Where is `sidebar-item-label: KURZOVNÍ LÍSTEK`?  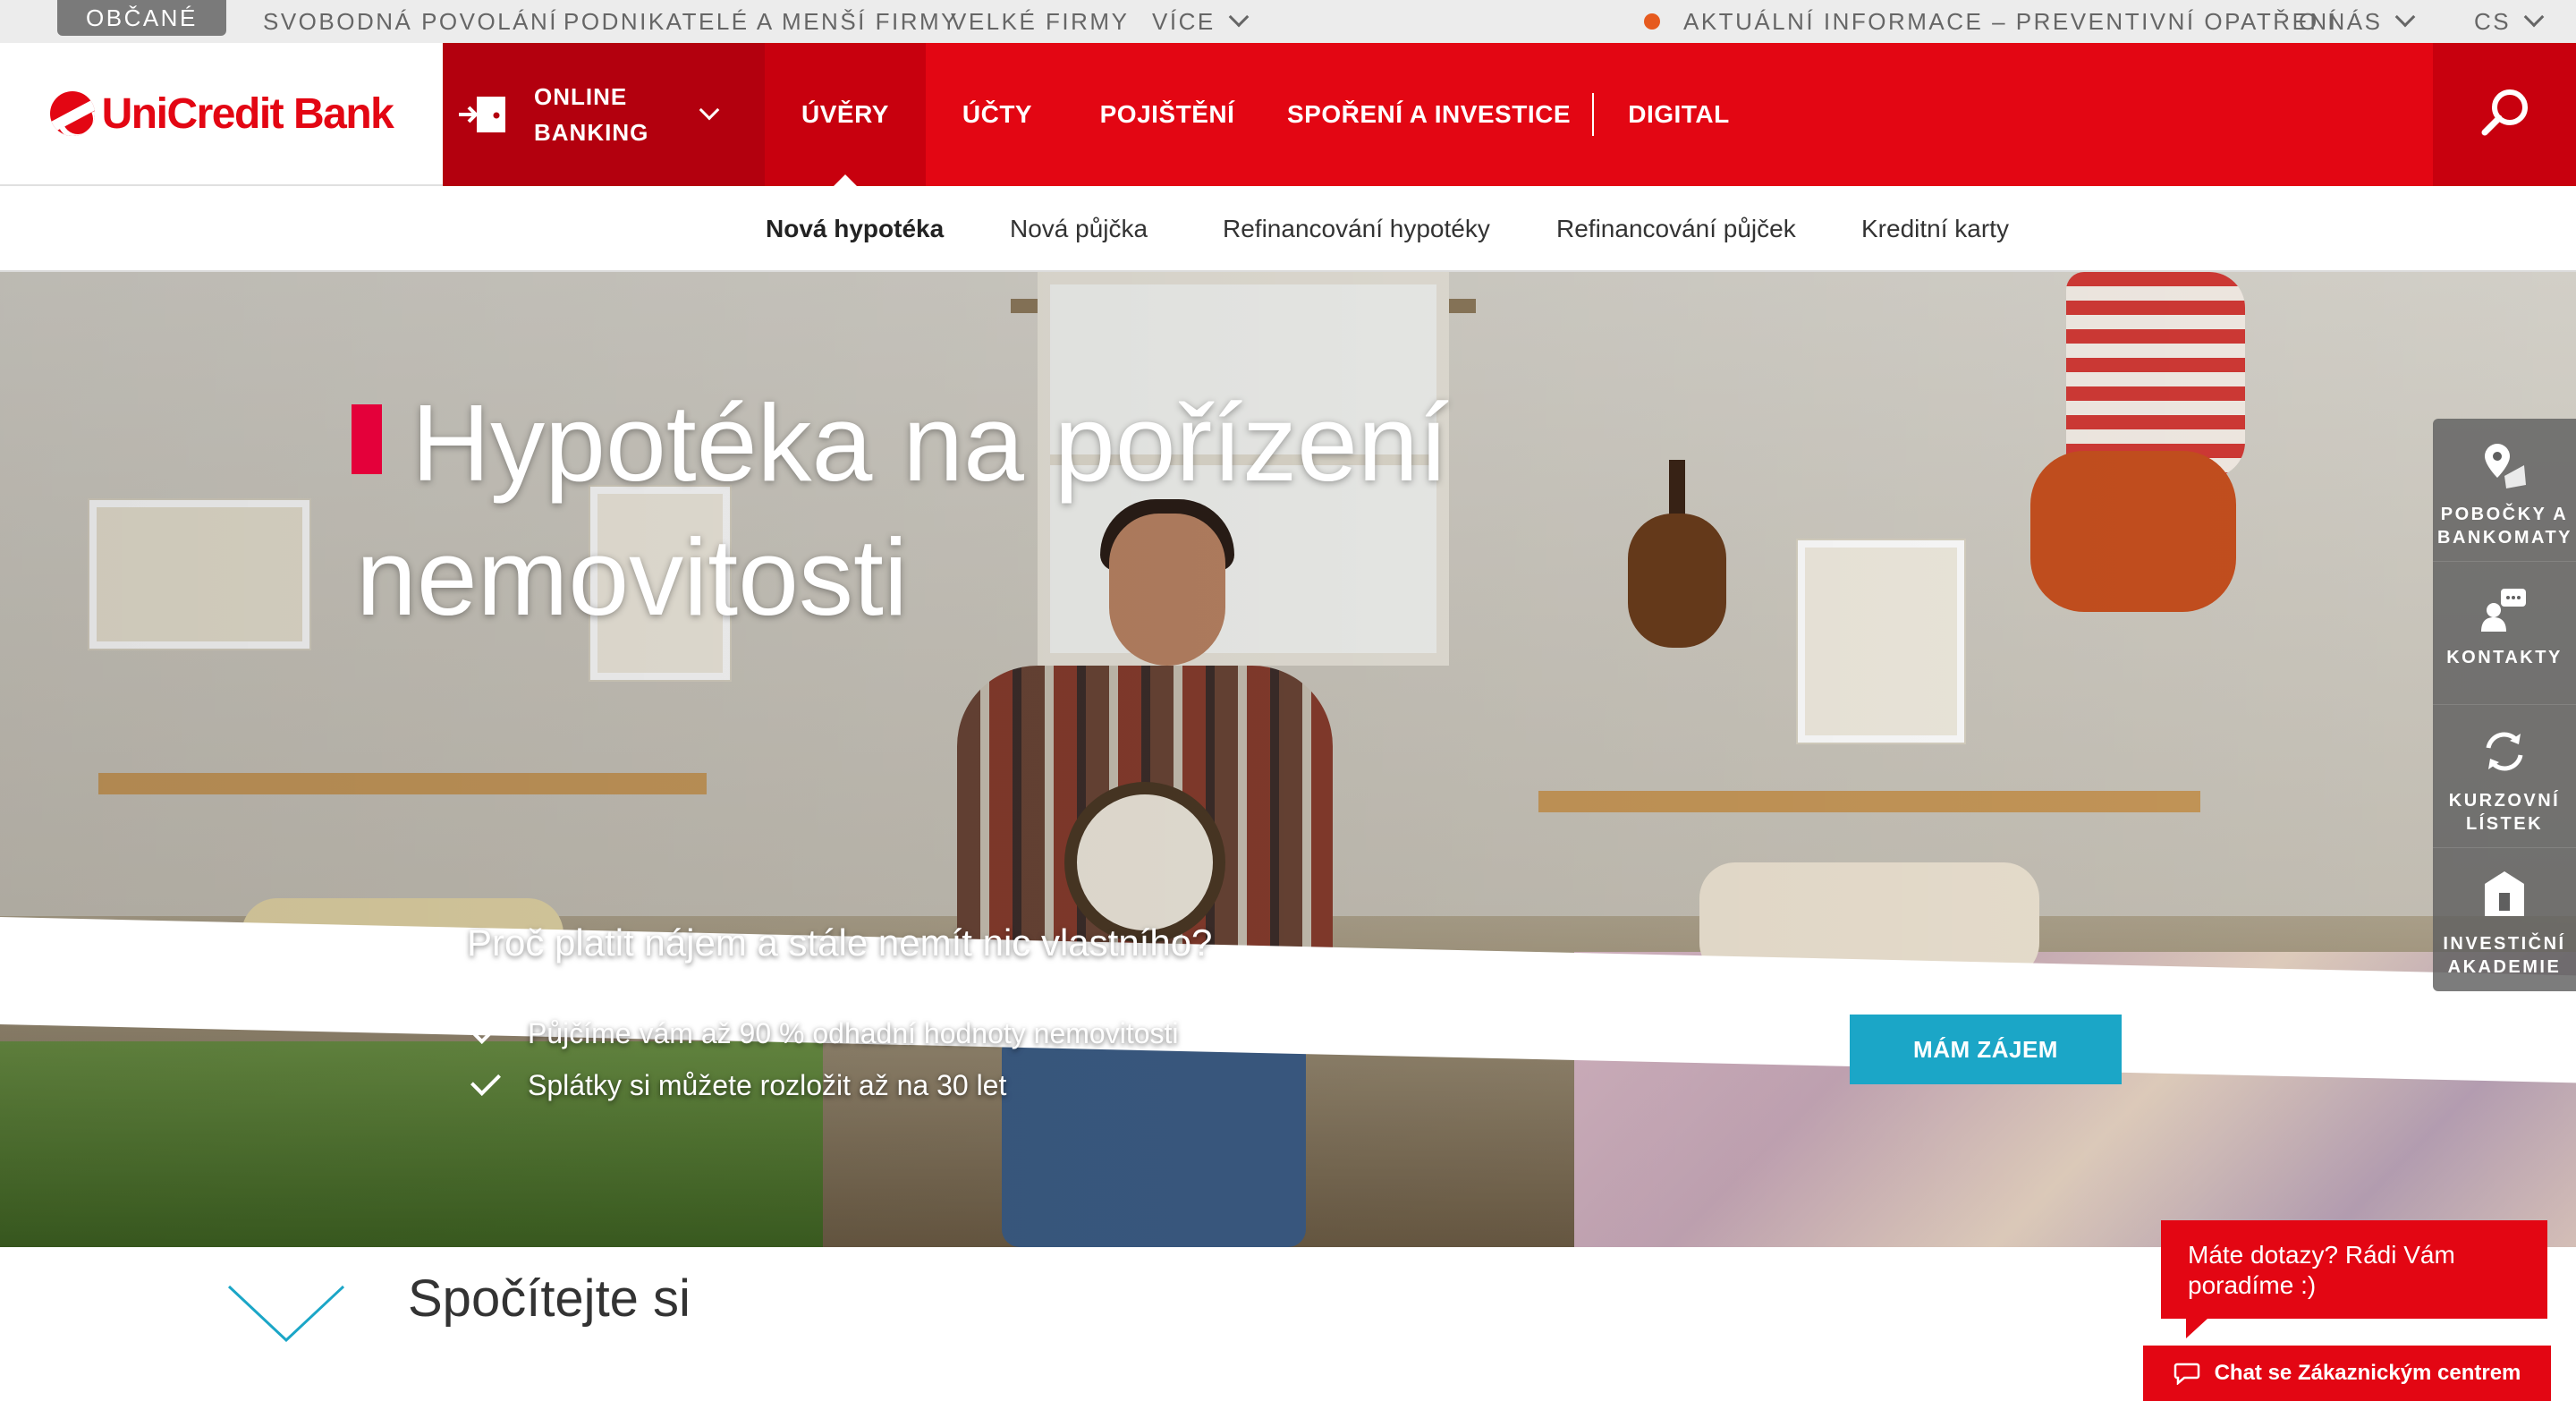
sidebar-item-label: KURZOVNÍ LÍSTEK is located at coordinates (2504, 812).